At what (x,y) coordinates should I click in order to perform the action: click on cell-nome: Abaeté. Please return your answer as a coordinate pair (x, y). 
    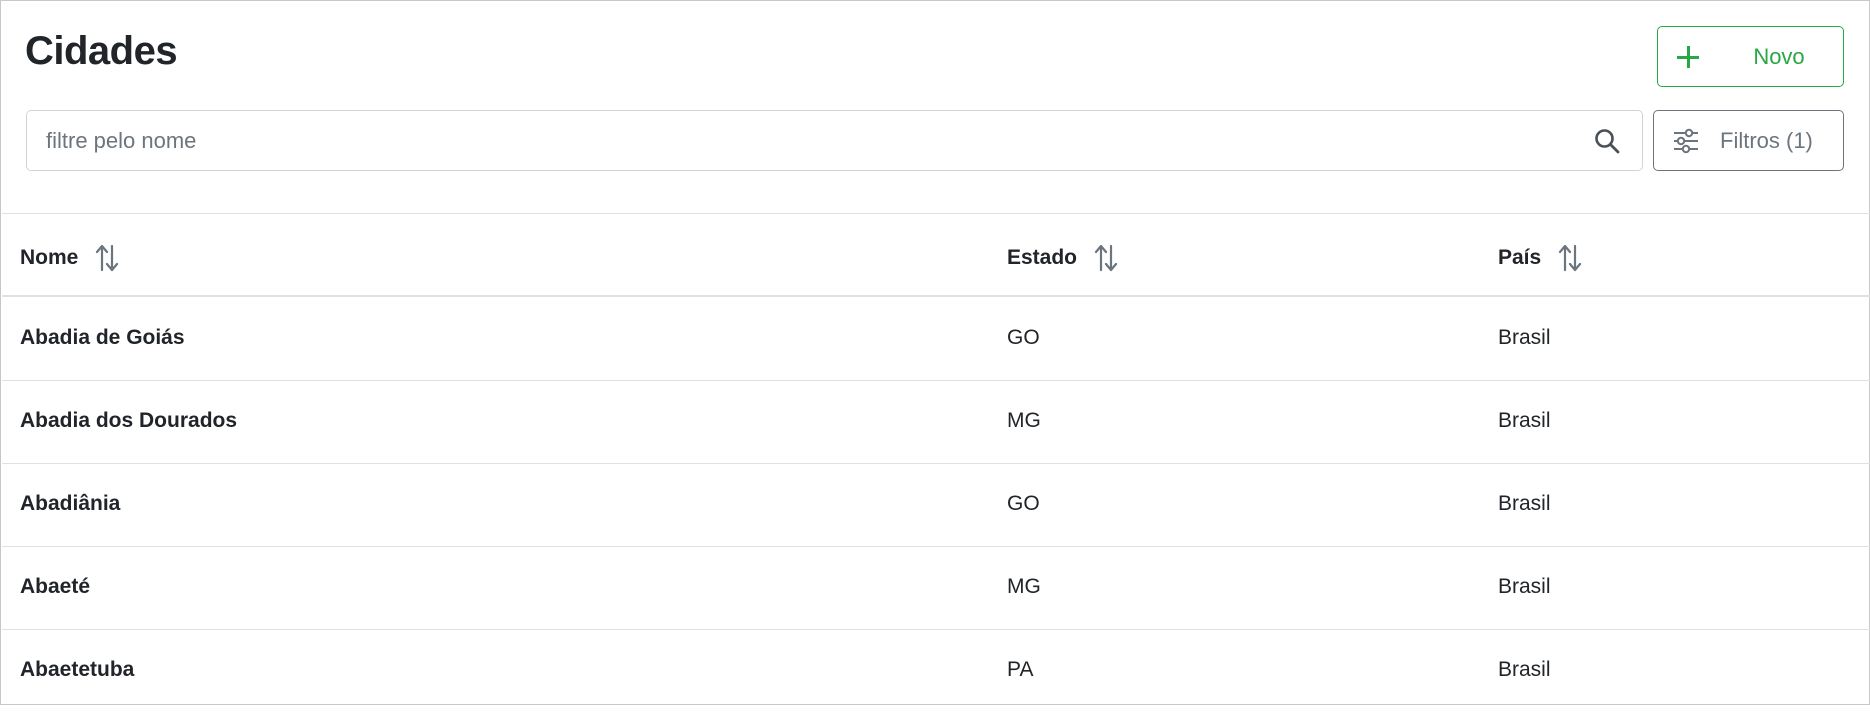
    Looking at the image, I should click on (55, 586).